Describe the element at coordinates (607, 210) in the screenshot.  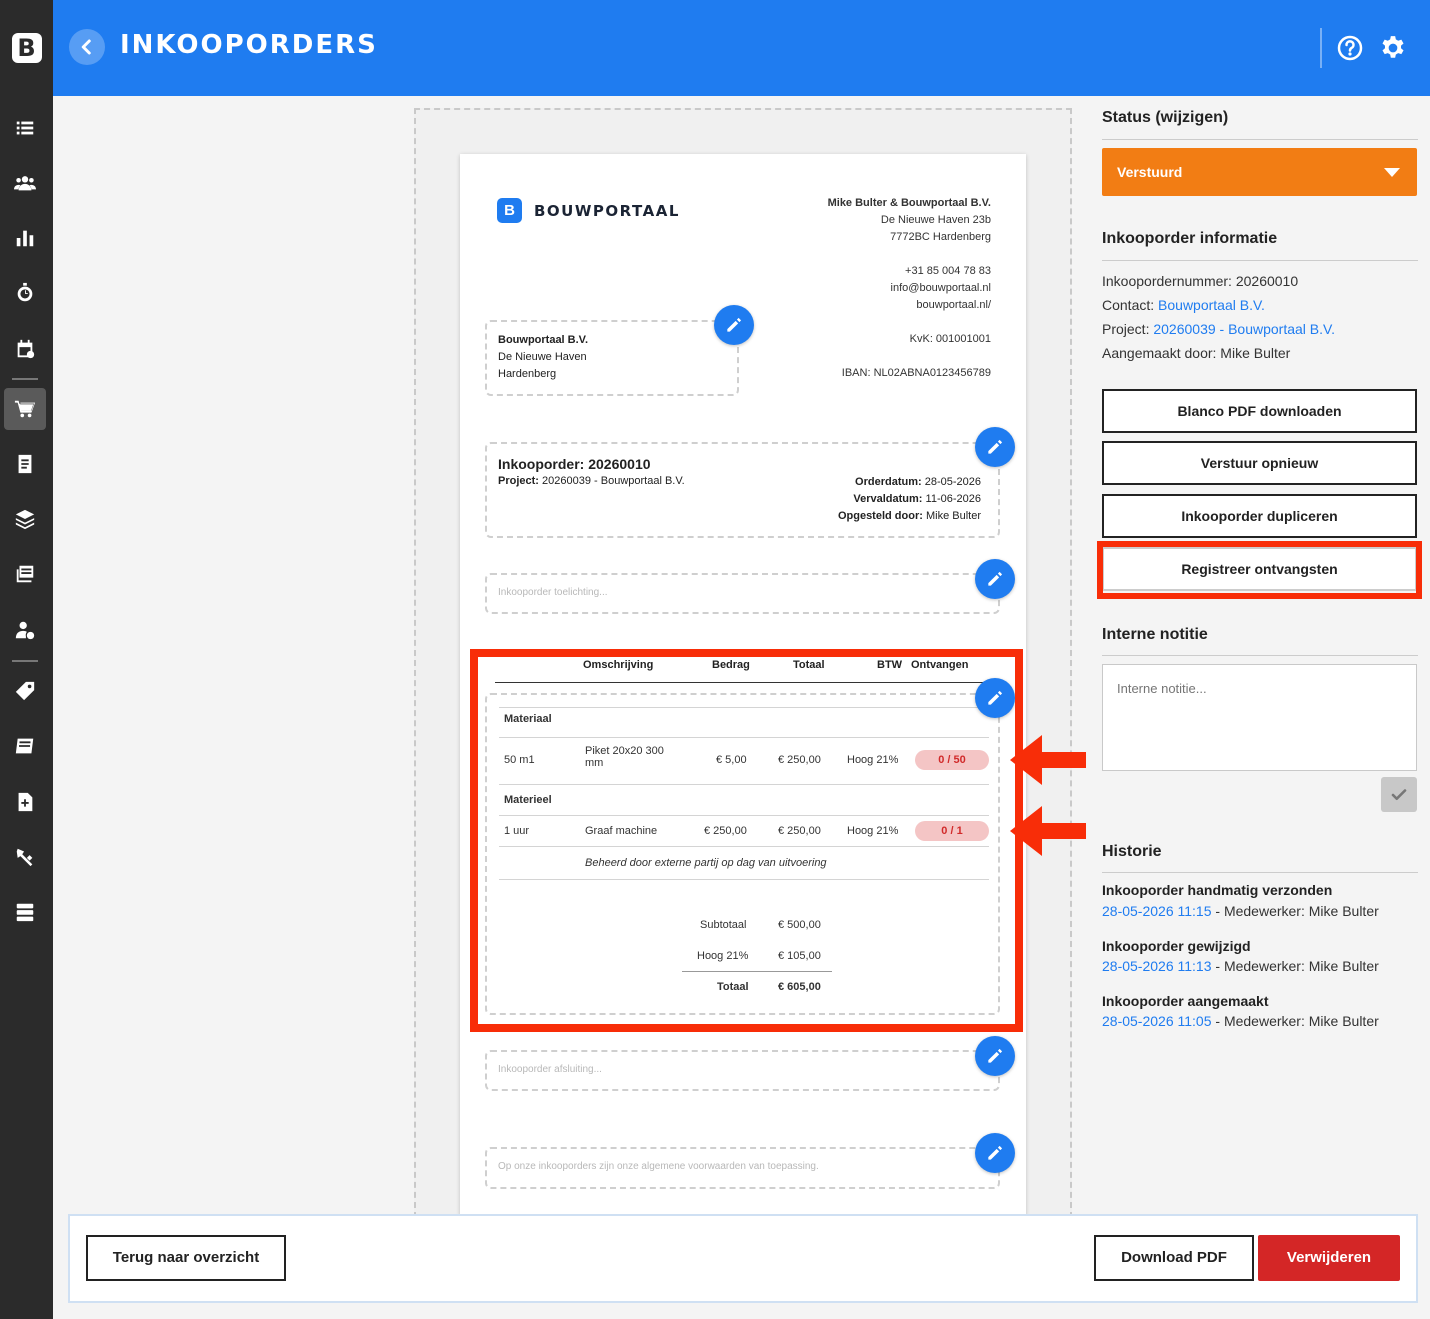
I see `brand-name: BOUWPORTAAL` at that location.